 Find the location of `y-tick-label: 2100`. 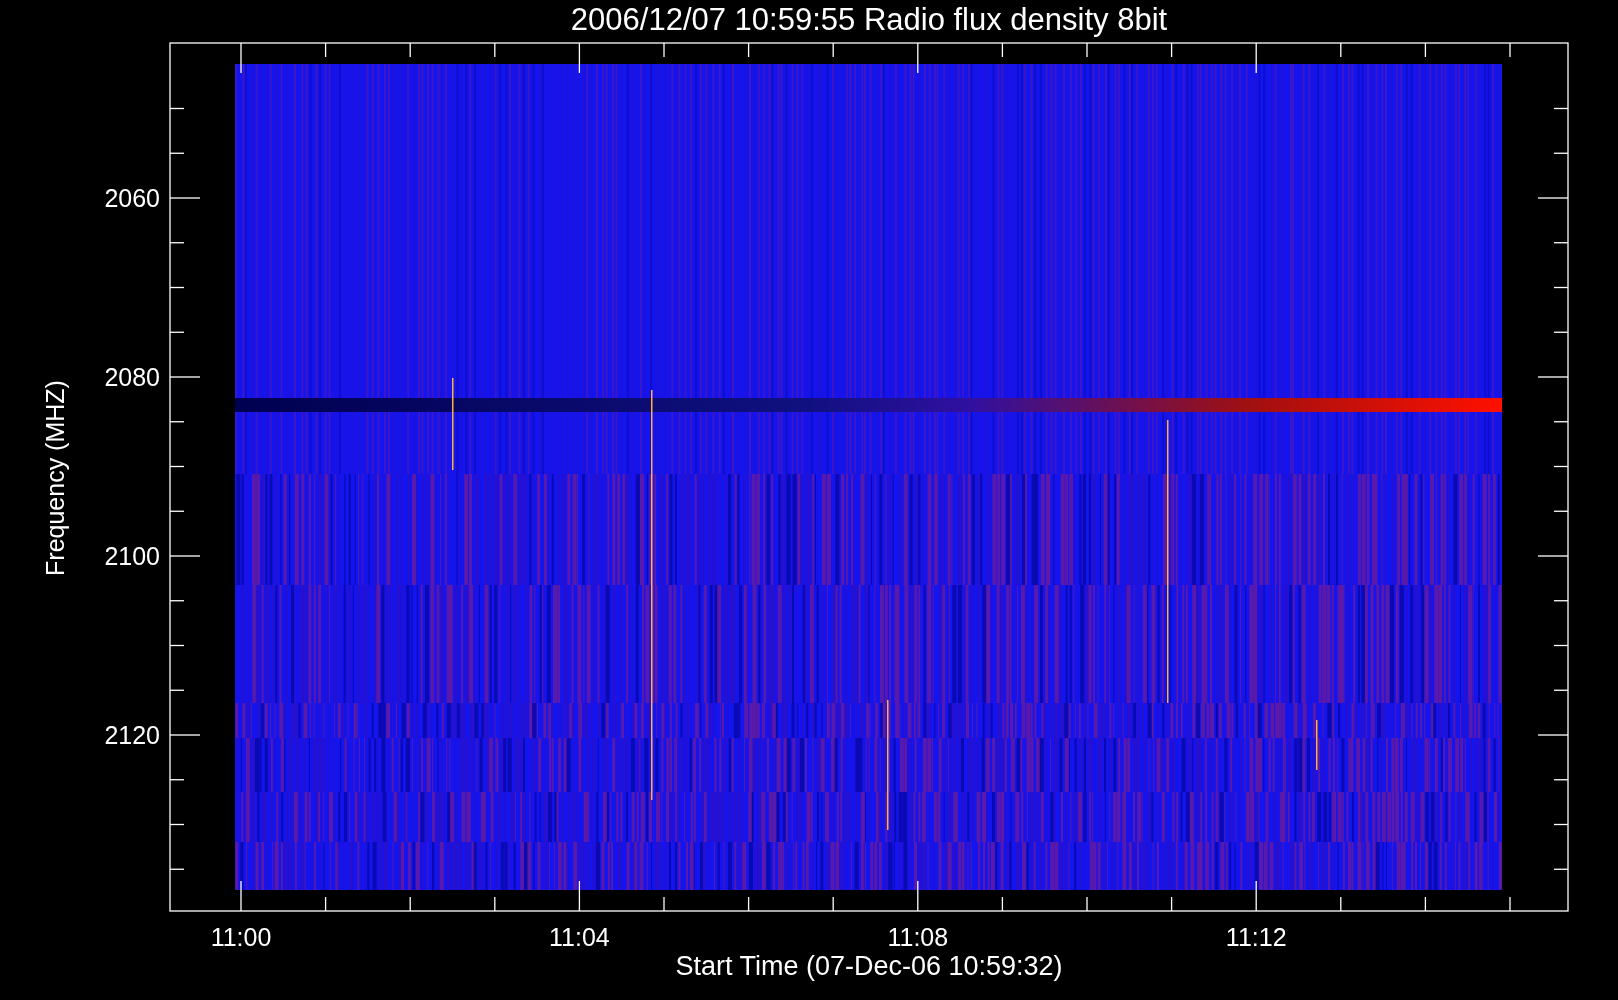

y-tick-label: 2100 is located at coordinates (132, 556).